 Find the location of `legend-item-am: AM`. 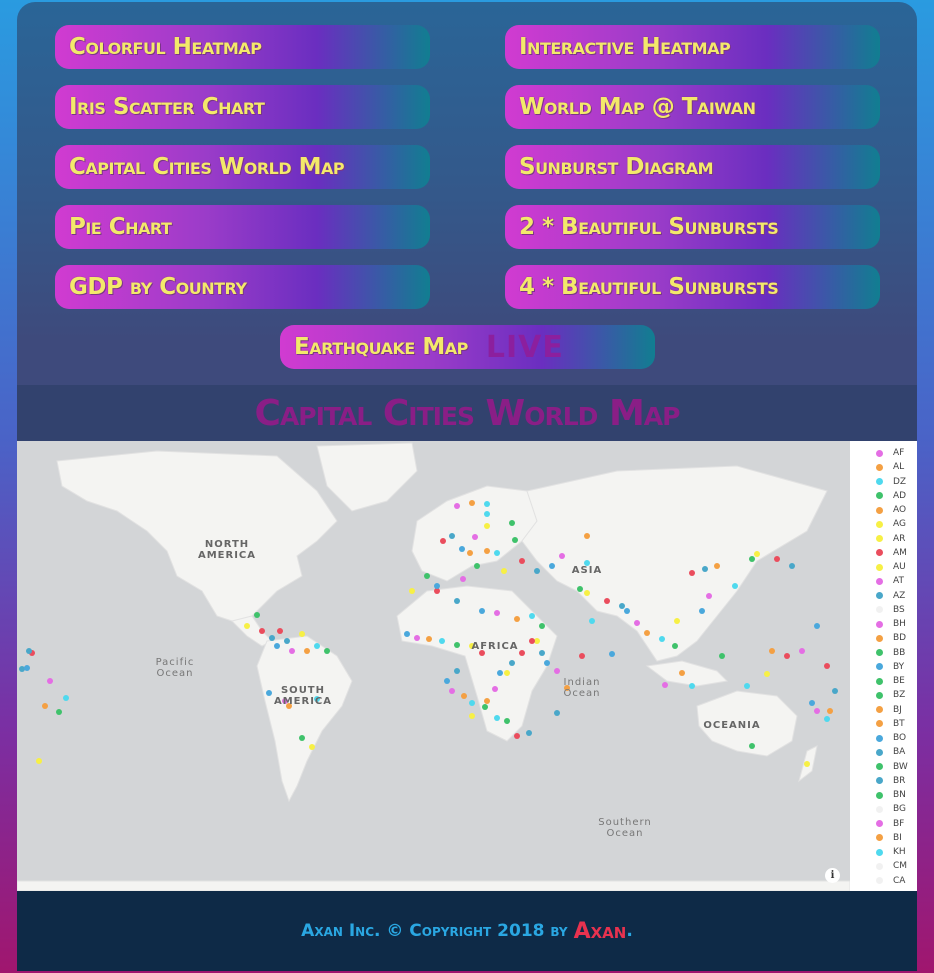

legend-item-am: AM is located at coordinates (891, 553).